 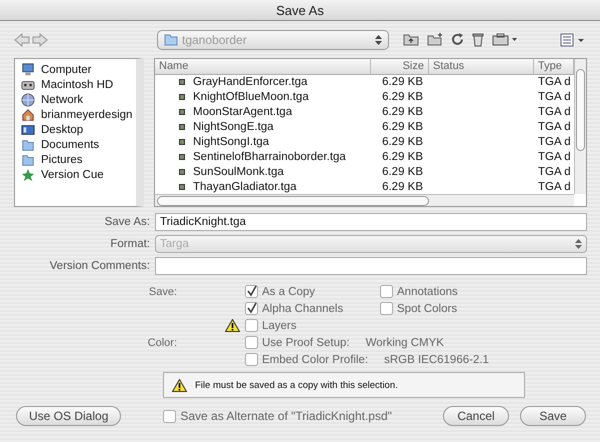 I want to click on option-label: Use Proof Setup:, so click(x=306, y=342).